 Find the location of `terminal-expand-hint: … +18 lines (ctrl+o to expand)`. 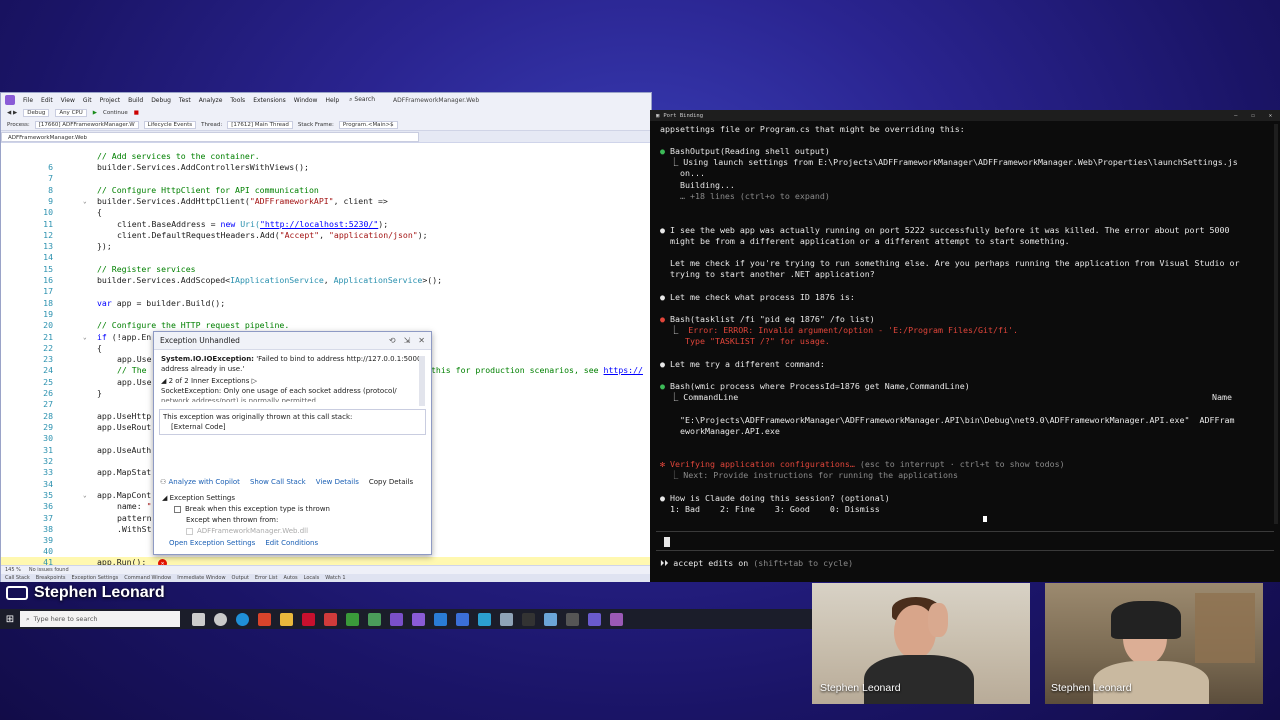

terminal-expand-hint: … +18 lines (ctrl+o to expand) is located at coordinates (745, 196).